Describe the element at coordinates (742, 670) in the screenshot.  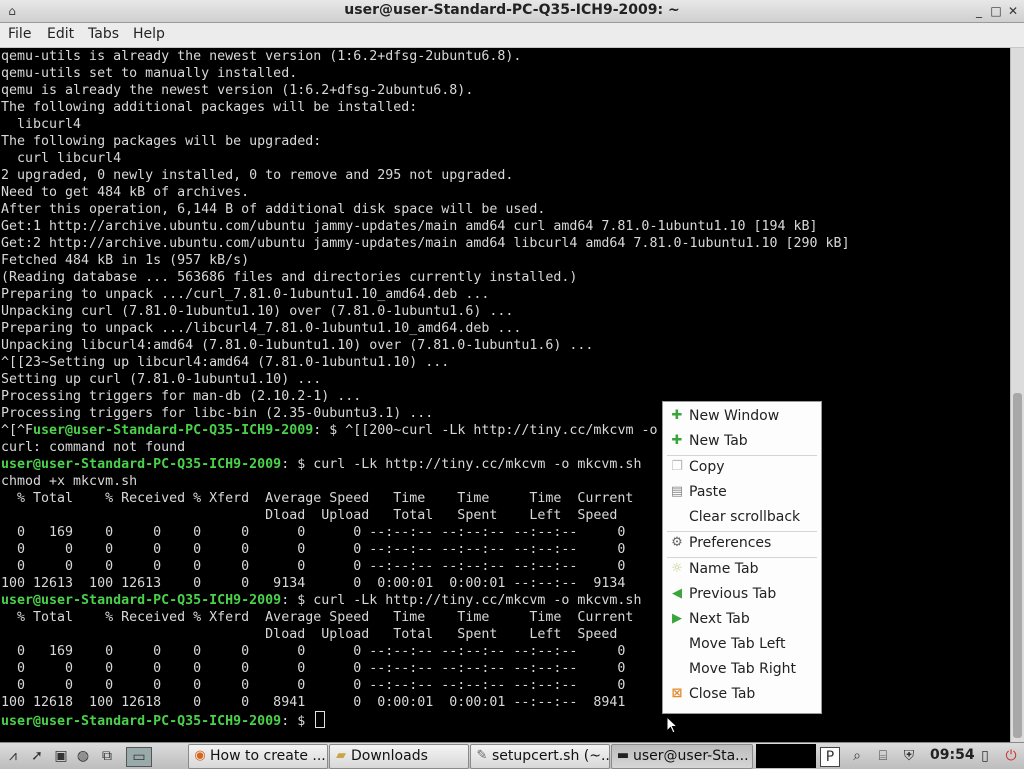
I see `menu-item-move-tab-right: Move Tab Right` at that location.